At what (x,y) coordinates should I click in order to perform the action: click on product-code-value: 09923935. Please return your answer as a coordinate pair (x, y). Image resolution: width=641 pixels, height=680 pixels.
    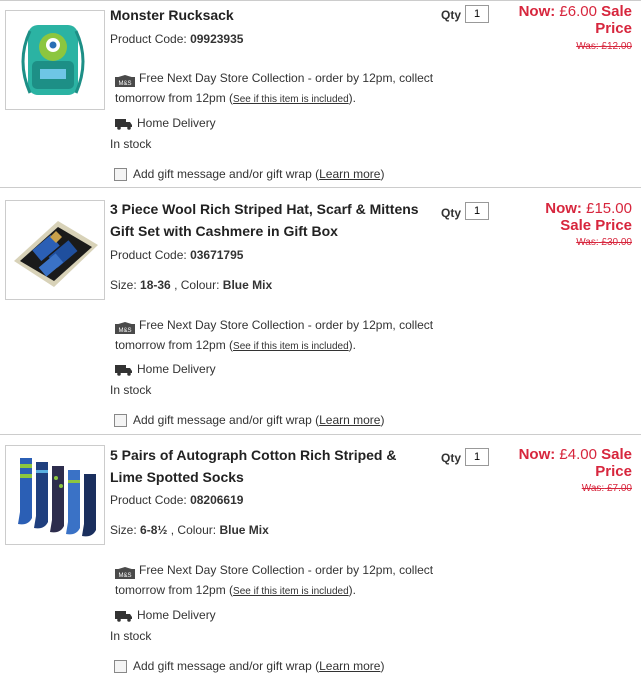
    Looking at the image, I should click on (217, 39).